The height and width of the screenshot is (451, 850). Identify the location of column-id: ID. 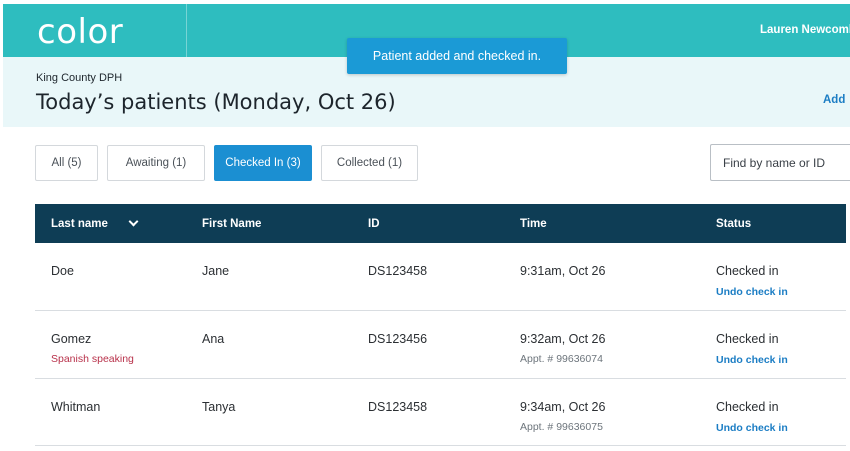
(374, 223).